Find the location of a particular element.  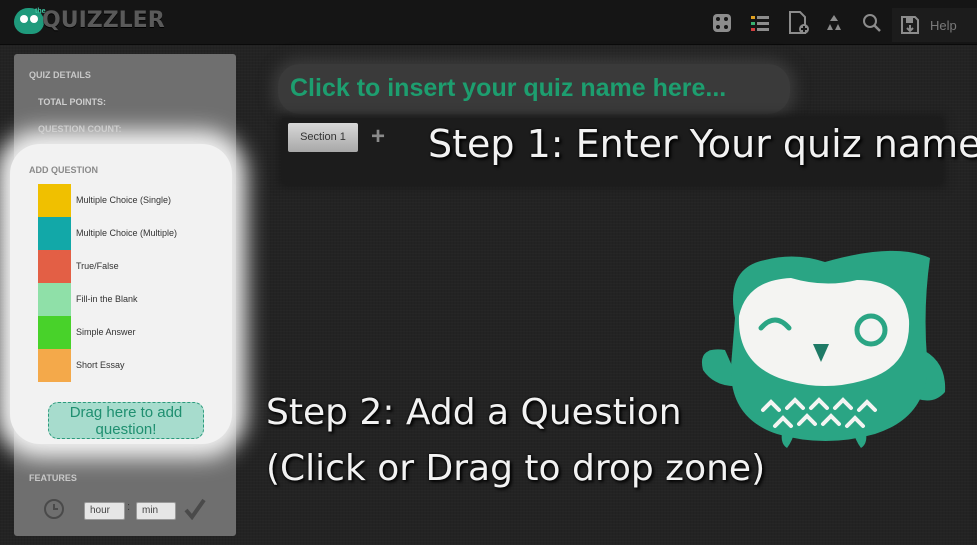

logo-text: QUIZZLER is located at coordinates (103, 20).